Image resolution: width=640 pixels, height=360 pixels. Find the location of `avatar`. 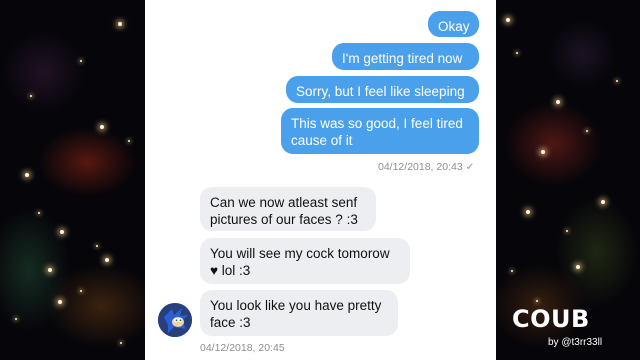

avatar is located at coordinates (175, 320).